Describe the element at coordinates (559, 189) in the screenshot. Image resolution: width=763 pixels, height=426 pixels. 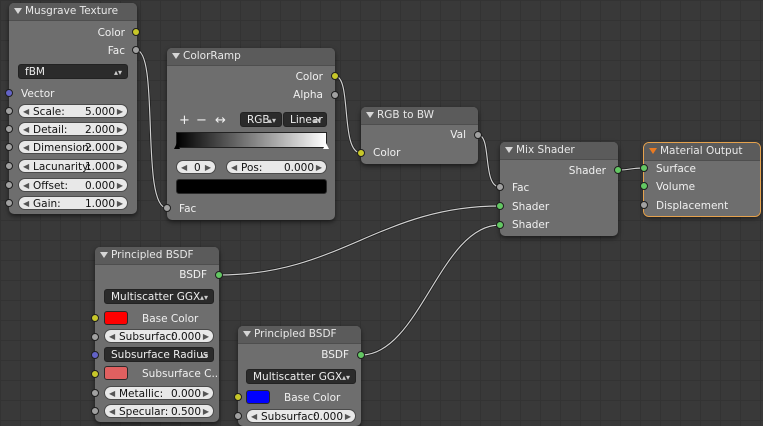
I see `mix-shader-node: Mix Shader Shader Fac Shader Shader` at that location.